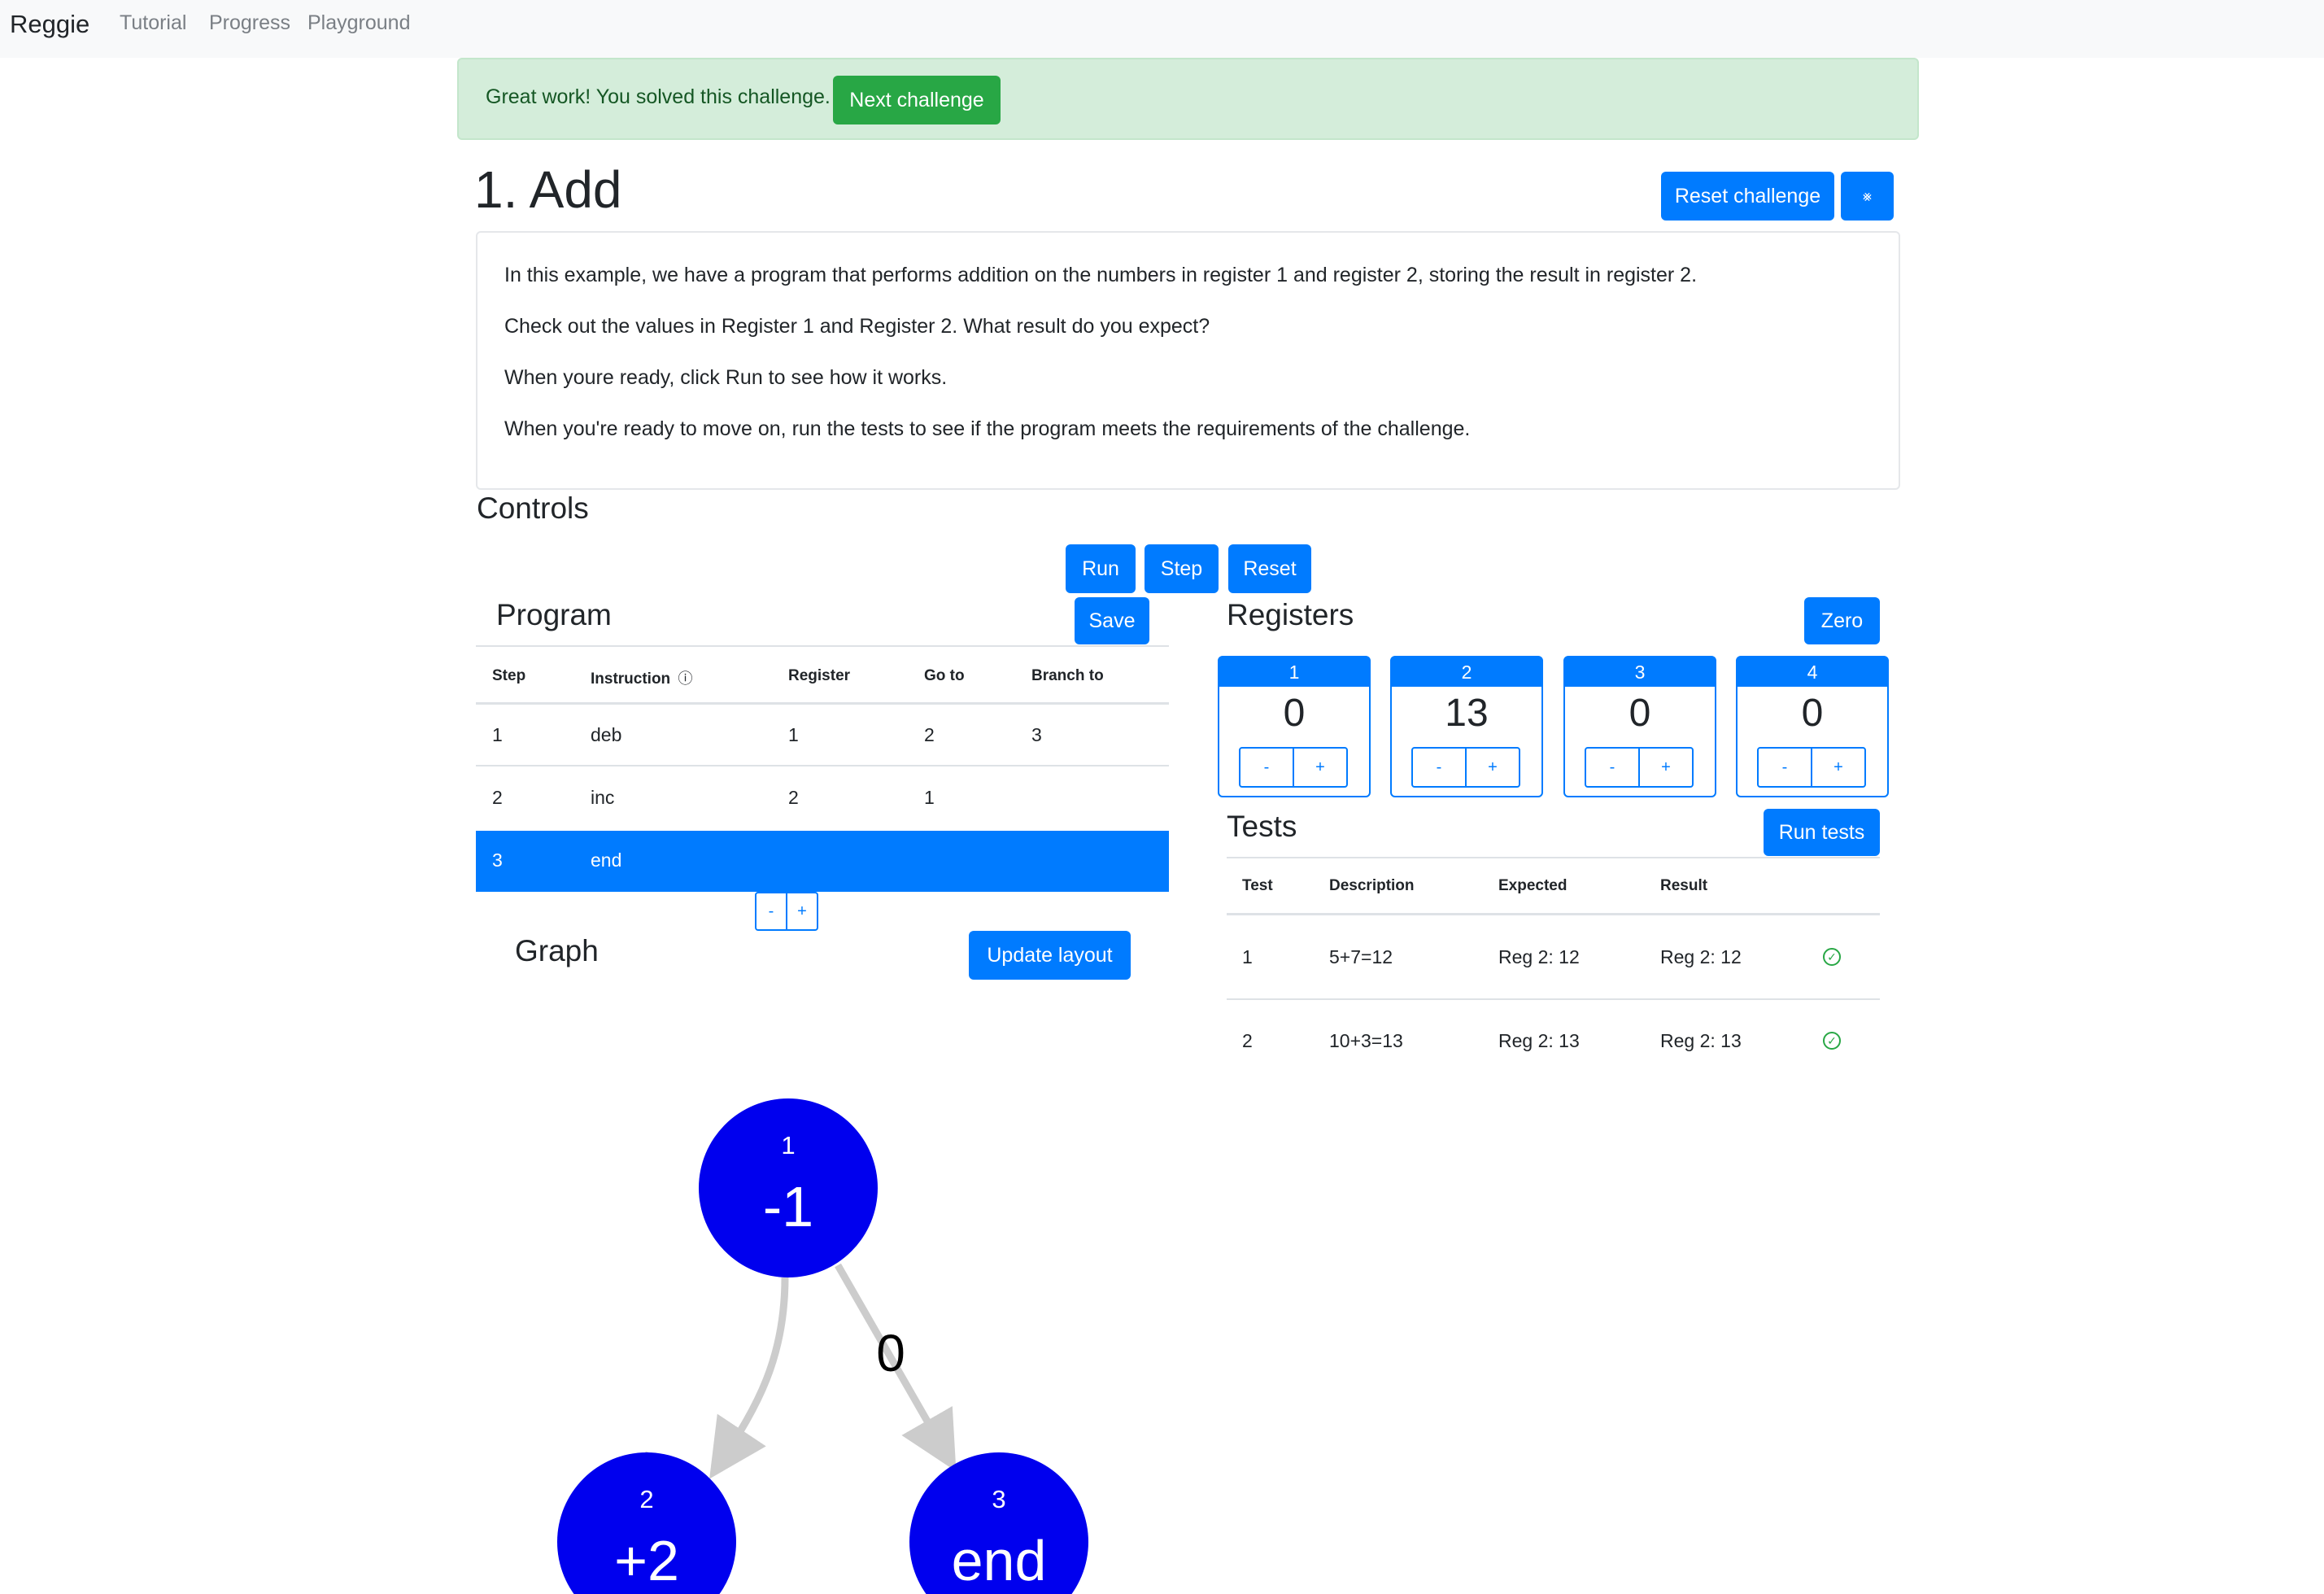 This screenshot has height=1594, width=2324. Describe the element at coordinates (999, 1499) in the screenshot. I see `graph-node-id: 3` at that location.